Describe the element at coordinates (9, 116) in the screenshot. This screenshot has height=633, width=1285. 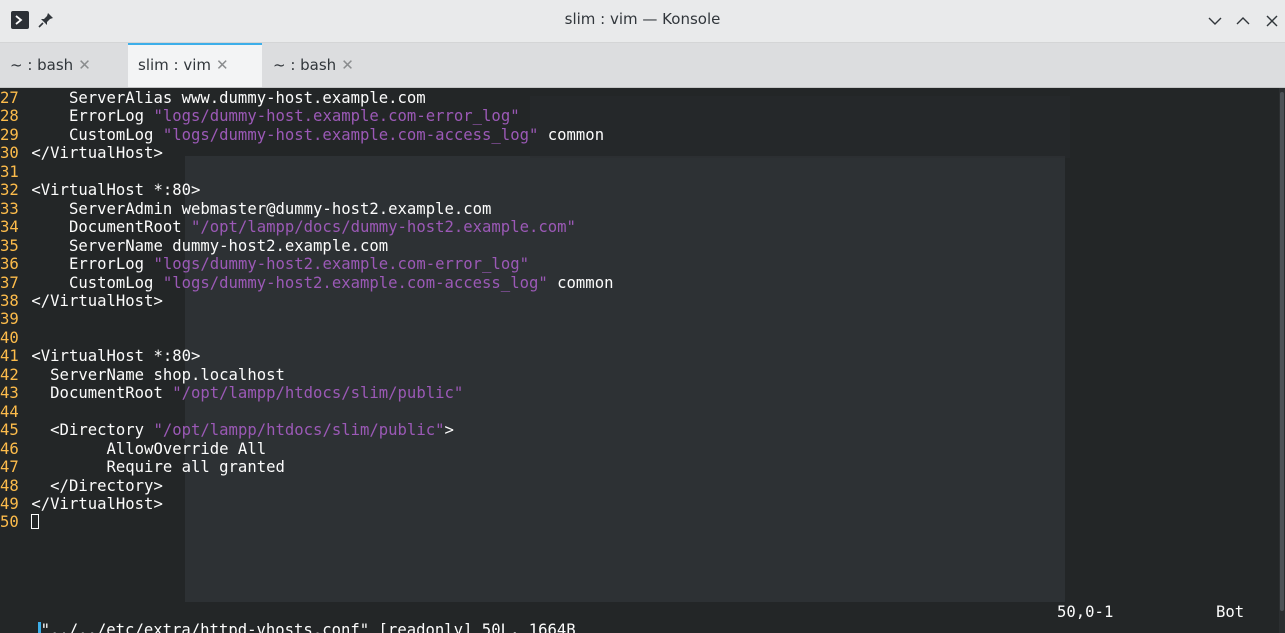
I see `line-number: 28` at that location.